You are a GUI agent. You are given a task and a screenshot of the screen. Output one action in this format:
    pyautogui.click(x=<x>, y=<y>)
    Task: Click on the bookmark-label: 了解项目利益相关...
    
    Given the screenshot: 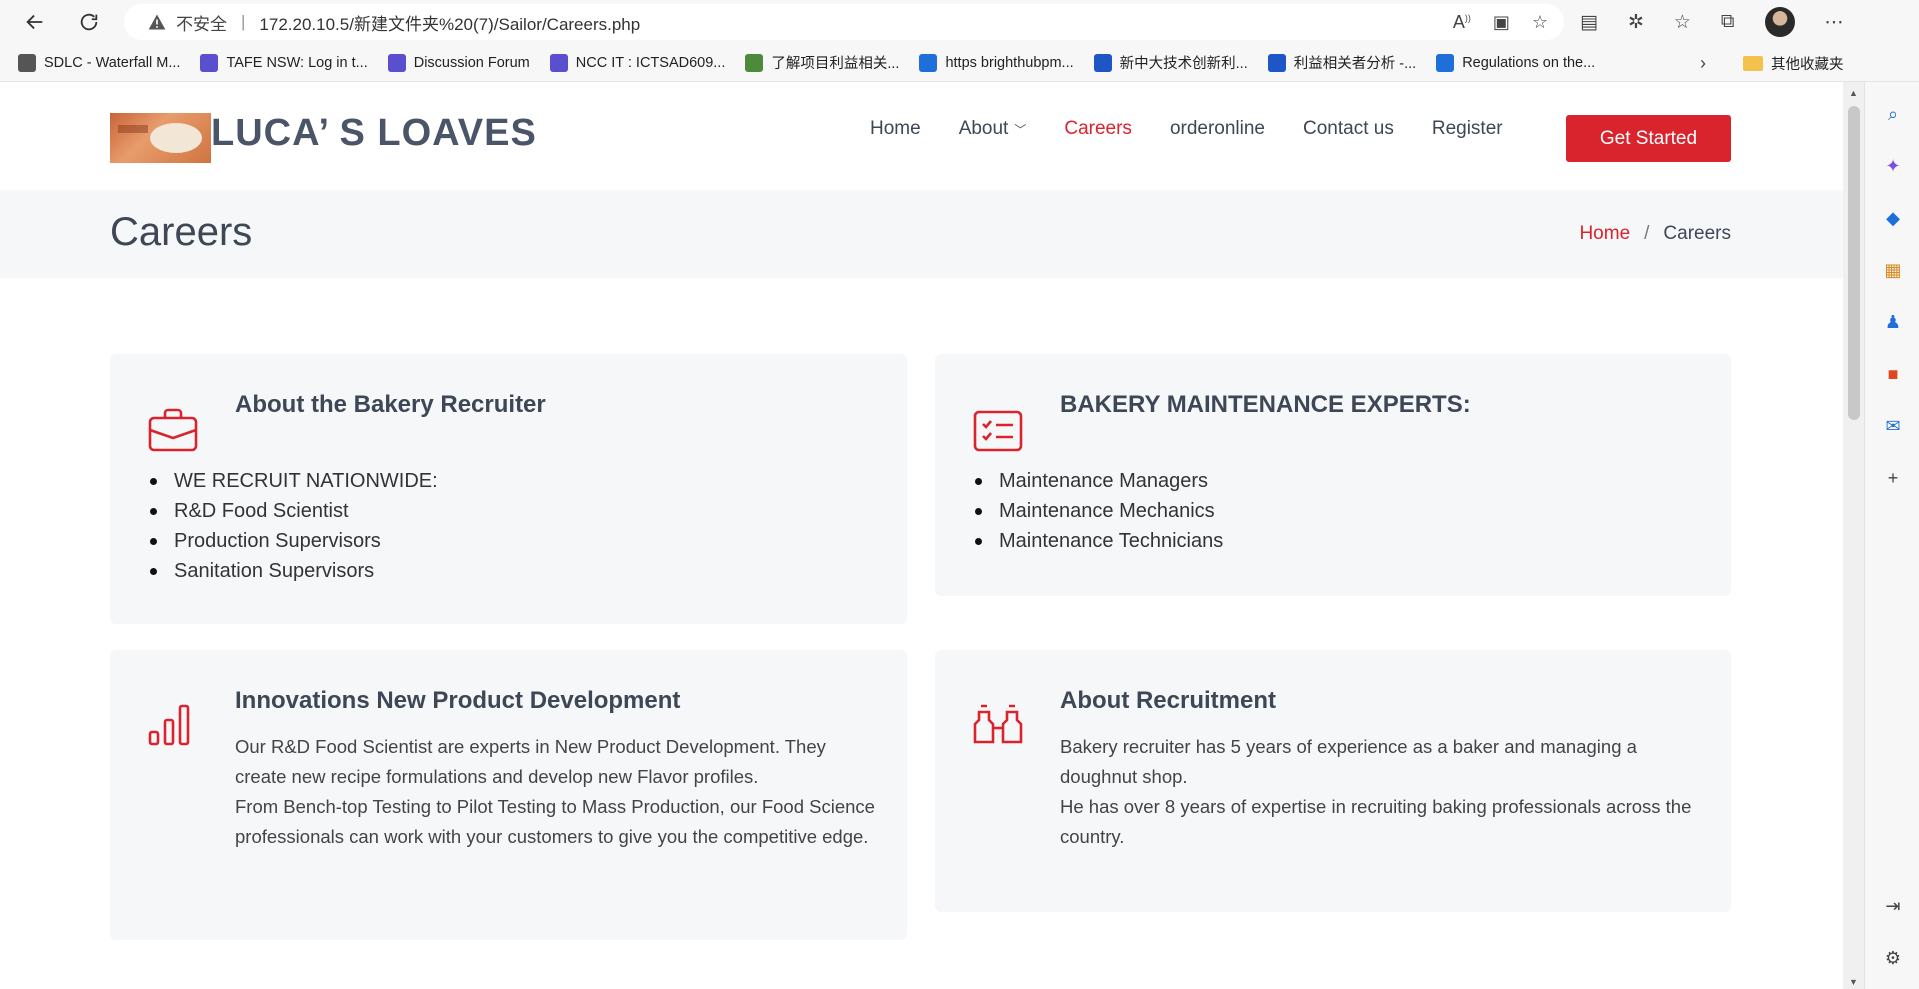 What is the action you would take?
    pyautogui.click(x=835, y=64)
    